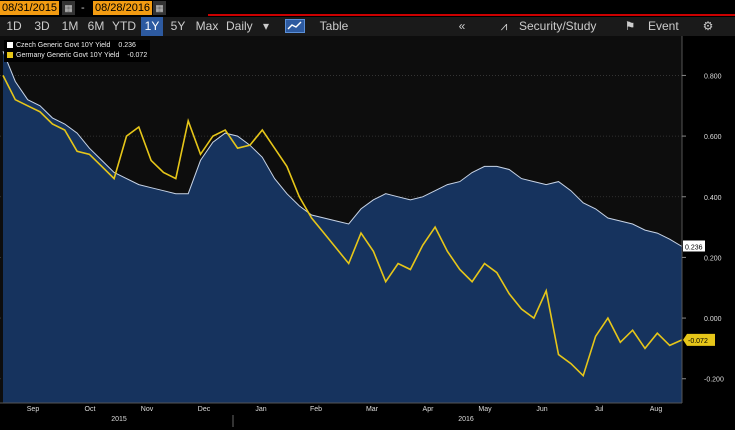 The width and height of the screenshot is (735, 430). Describe the element at coordinates (295, 26) in the screenshot. I see `chart-type-icon` at that location.